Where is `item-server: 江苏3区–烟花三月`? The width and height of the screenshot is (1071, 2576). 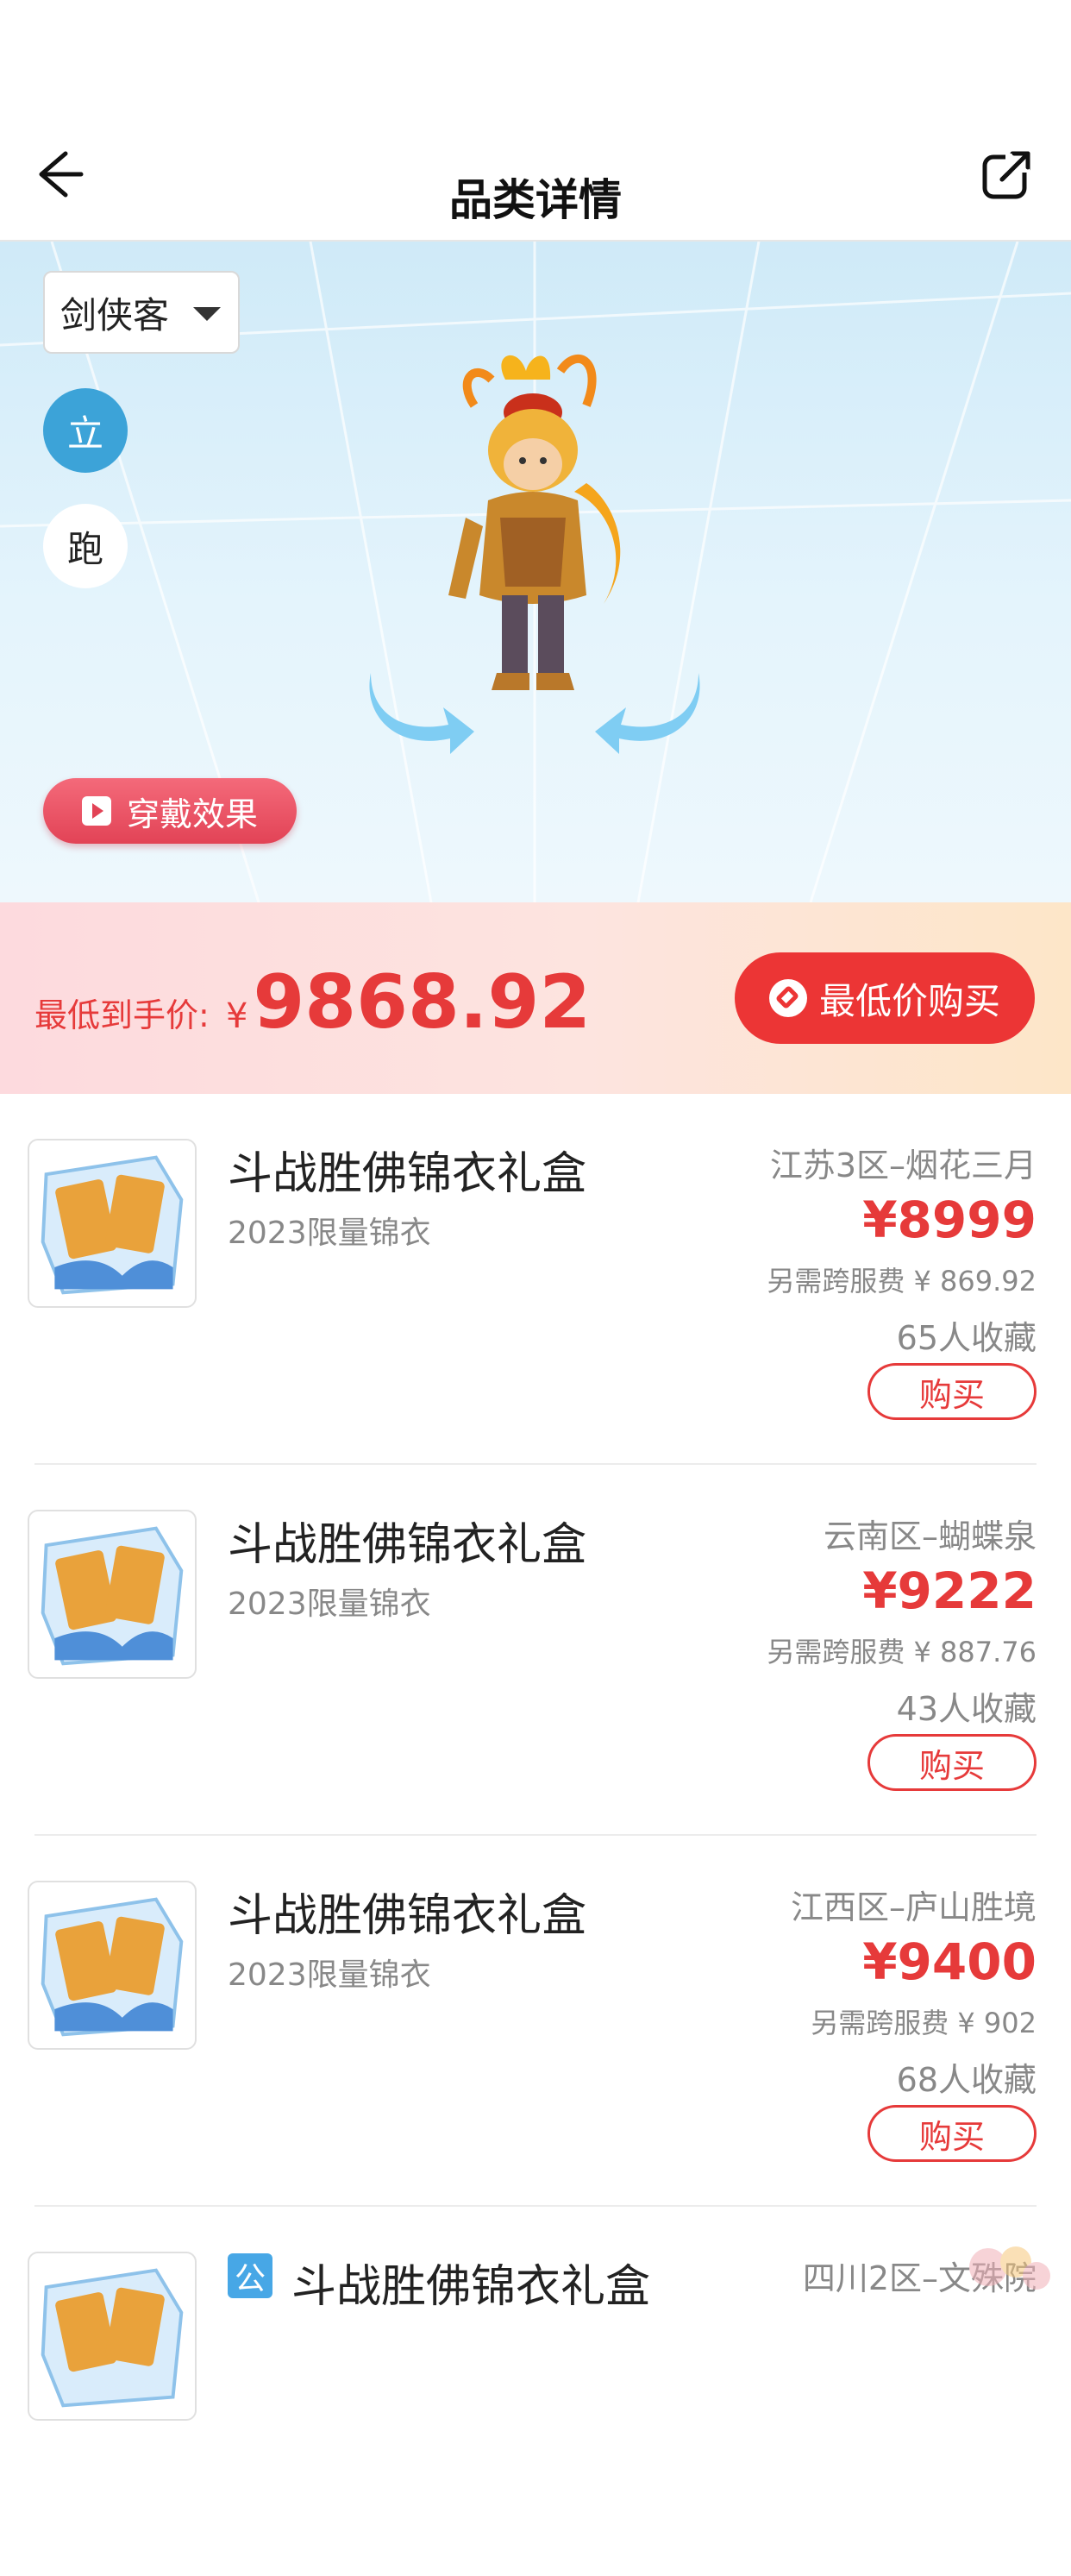
item-server: 江苏3区–烟花三月 is located at coordinates (903, 1165).